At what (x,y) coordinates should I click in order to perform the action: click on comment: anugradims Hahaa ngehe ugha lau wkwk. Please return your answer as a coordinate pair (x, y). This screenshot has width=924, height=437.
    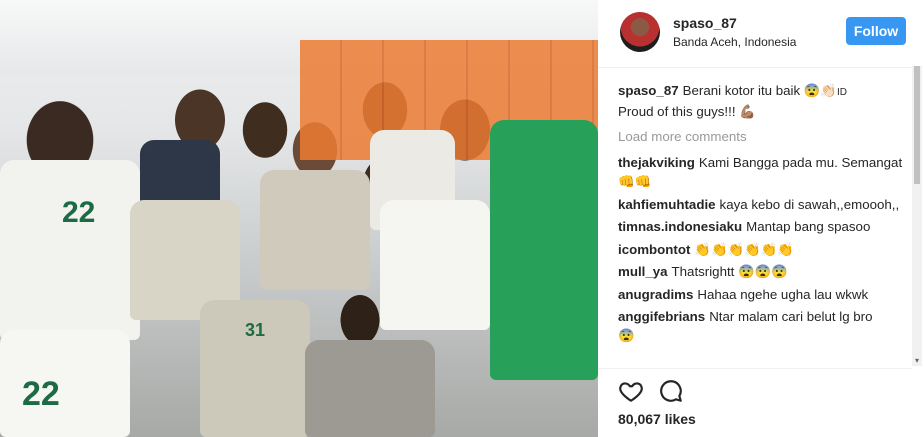
    Looking at the image, I should click on (763, 294).